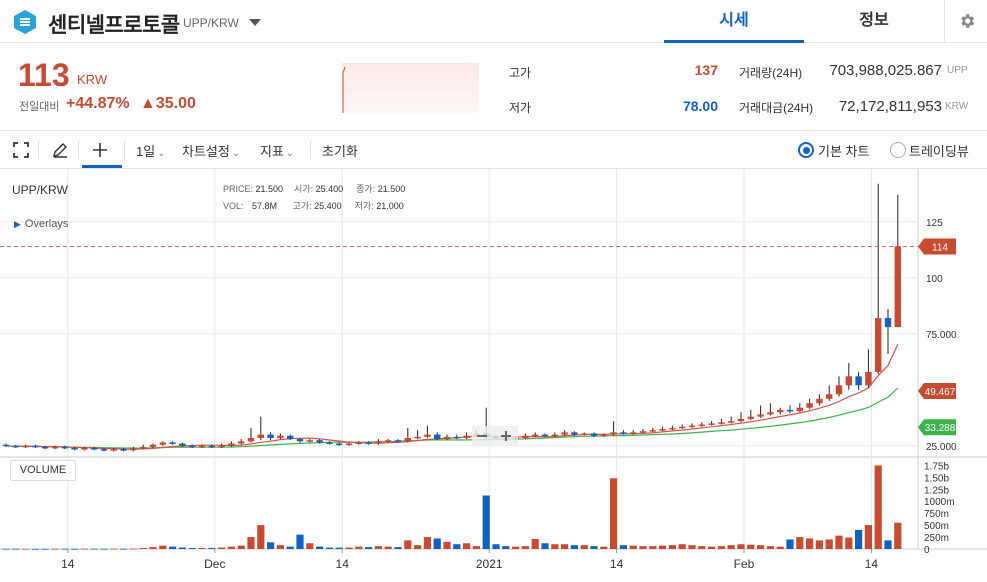  What do you see at coordinates (843, 150) in the screenshot?
I see `radio-basic-chart-label: 기본 차트` at bounding box center [843, 150].